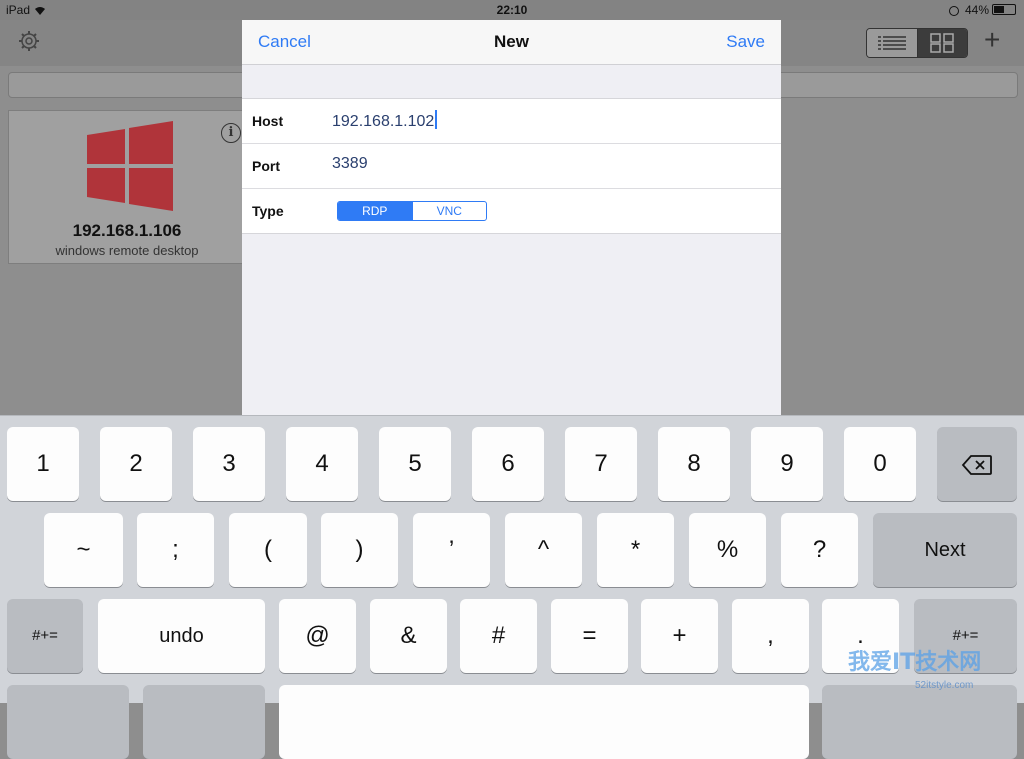  What do you see at coordinates (945, 550) in the screenshot?
I see `next-key: Next` at bounding box center [945, 550].